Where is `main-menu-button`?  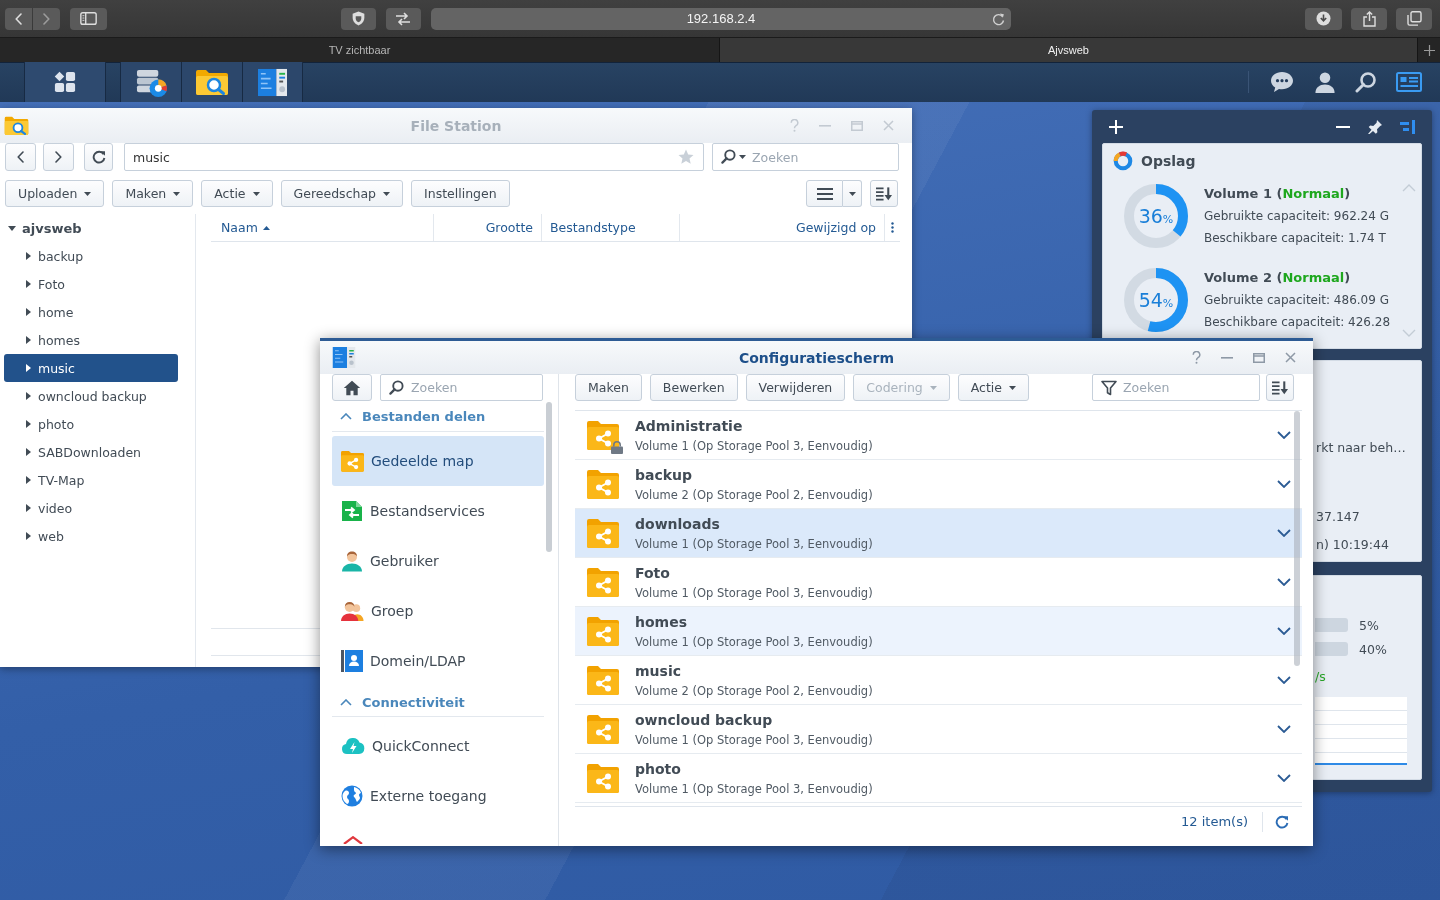
main-menu-button is located at coordinates (65, 82).